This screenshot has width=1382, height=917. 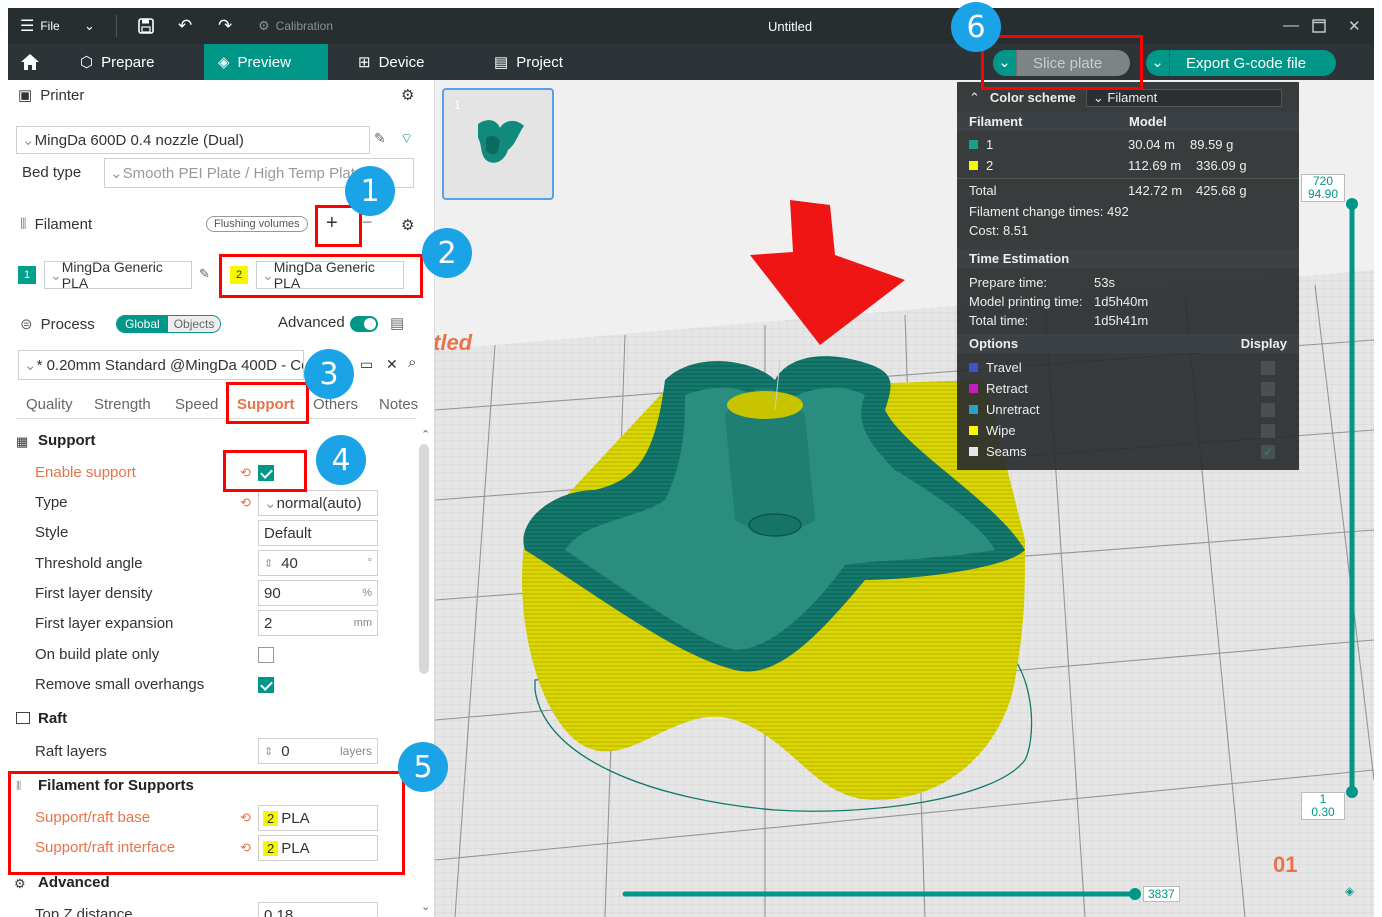 What do you see at coordinates (364, 324) in the screenshot?
I see `advanced-toggle` at bounding box center [364, 324].